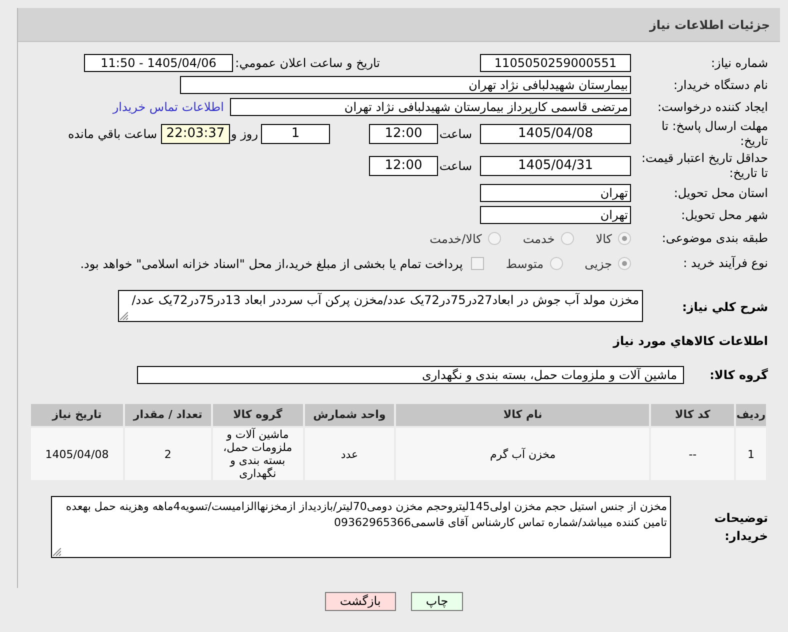 This screenshot has height=632, width=788. Describe the element at coordinates (77, 415) in the screenshot. I see `column-header: تاریخ نیاز` at that location.